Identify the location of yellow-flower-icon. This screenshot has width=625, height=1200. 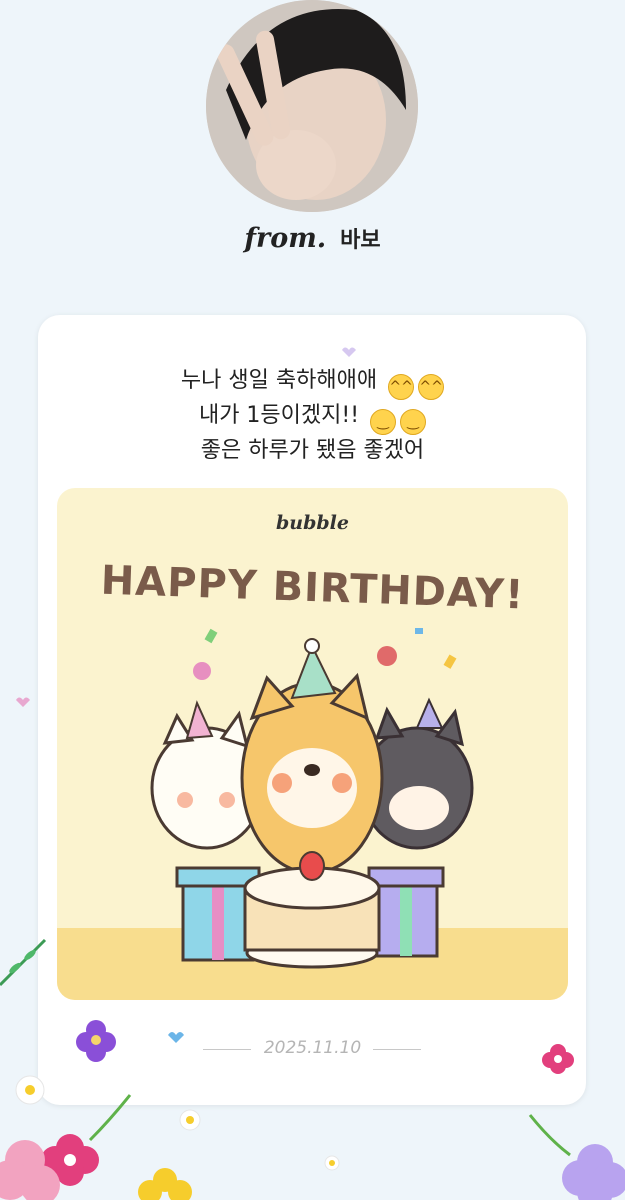
(165, 1184).